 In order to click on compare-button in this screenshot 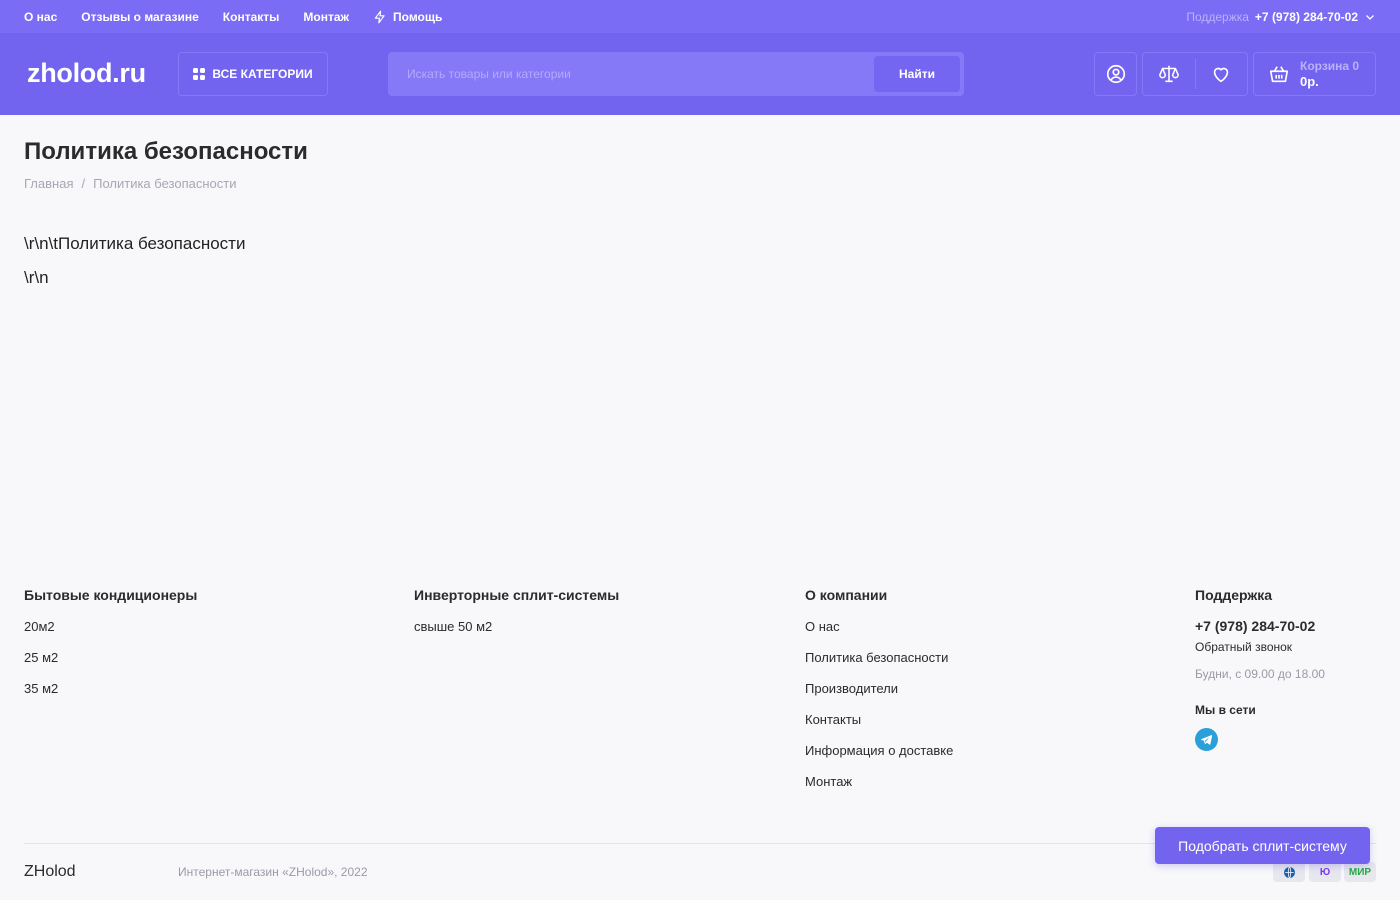, I will do `click(1169, 74)`.